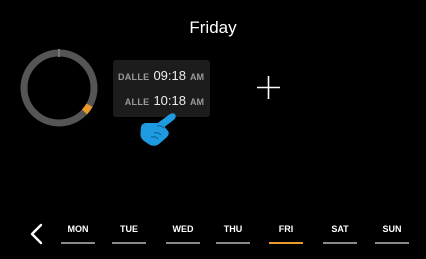  Describe the element at coordinates (158, 129) in the screenshot. I see `pointing-hand-icon` at that location.